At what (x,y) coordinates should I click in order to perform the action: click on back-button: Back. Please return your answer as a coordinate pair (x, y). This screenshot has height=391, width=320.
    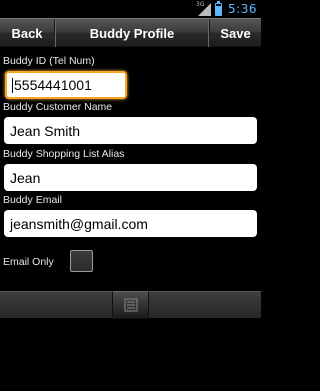
    Looking at the image, I should click on (27, 33).